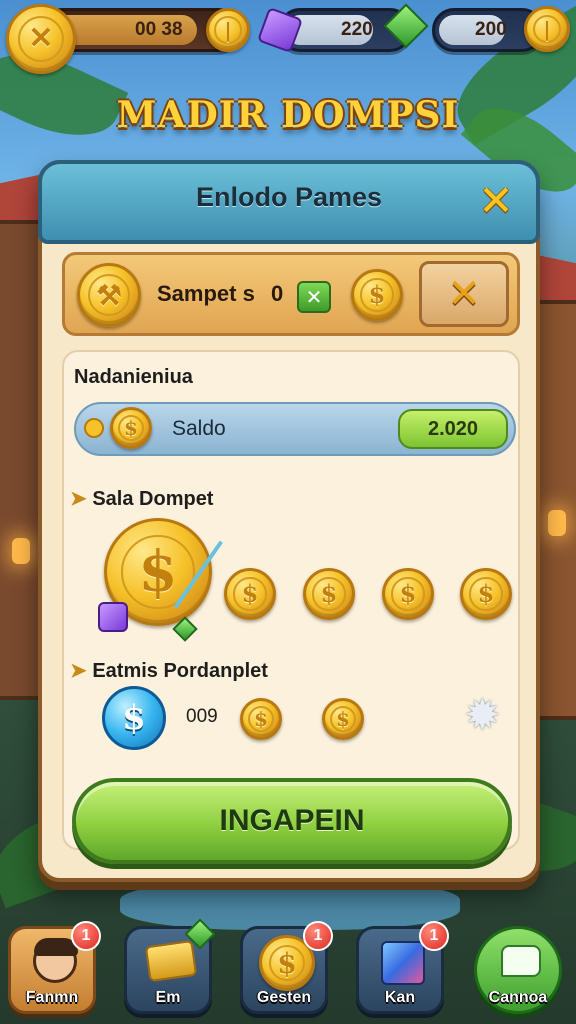 Image resolution: width=576 pixels, height=1024 pixels. Describe the element at coordinates (400, 997) in the screenshot. I see `nav-label: Kan` at that location.